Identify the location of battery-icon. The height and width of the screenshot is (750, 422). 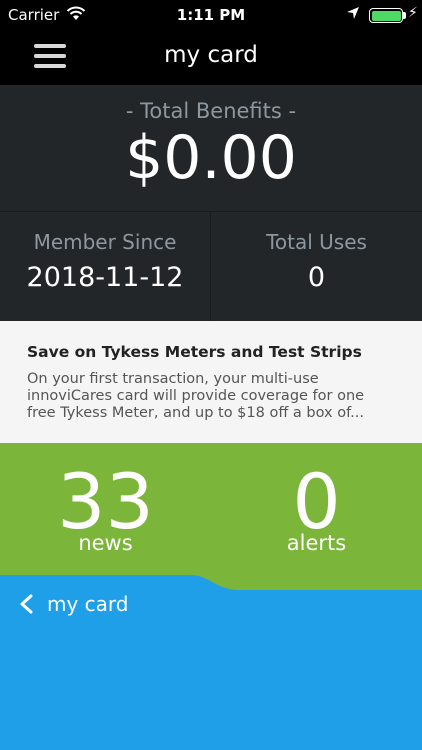
(386, 15).